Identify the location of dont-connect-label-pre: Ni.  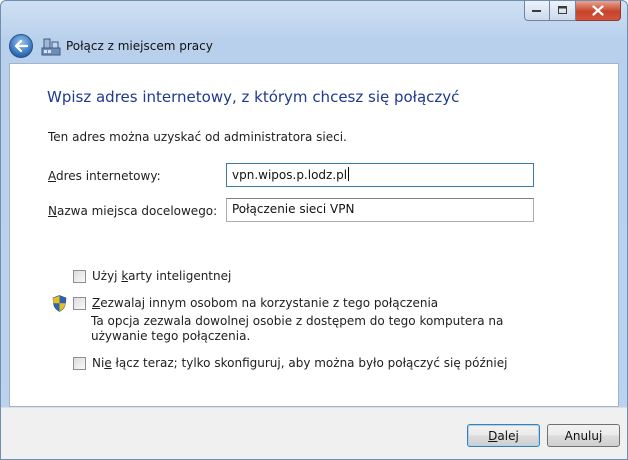
(98, 363).